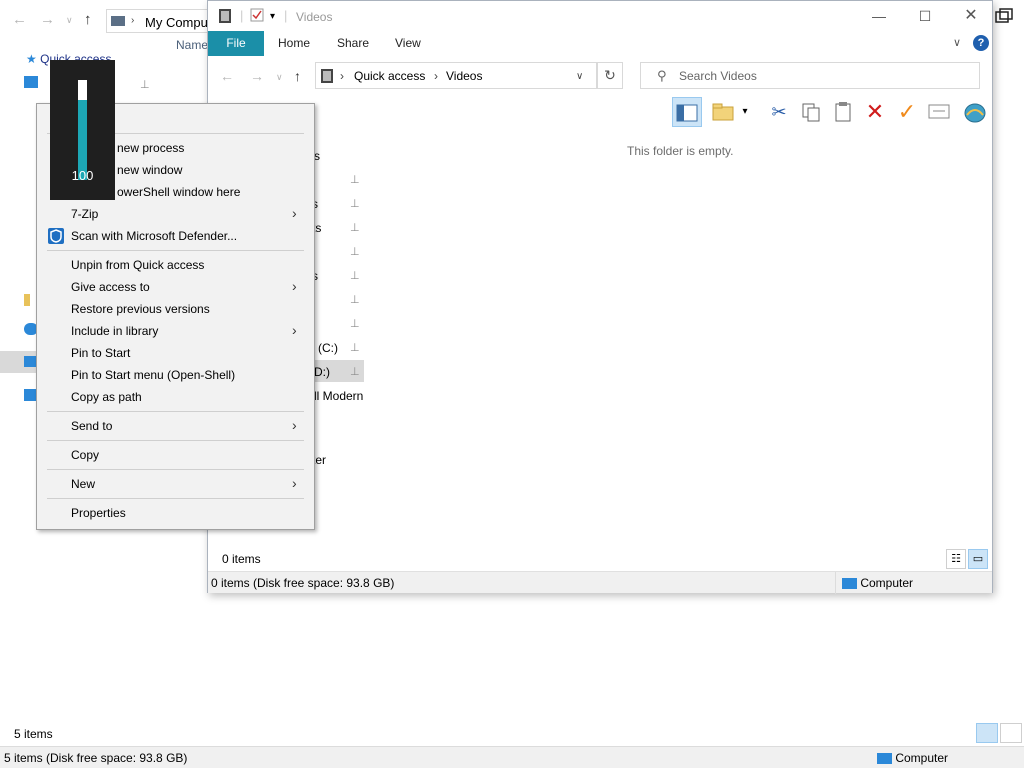  What do you see at coordinates (956, 559) in the screenshot?
I see `details-view-button: ☷` at bounding box center [956, 559].